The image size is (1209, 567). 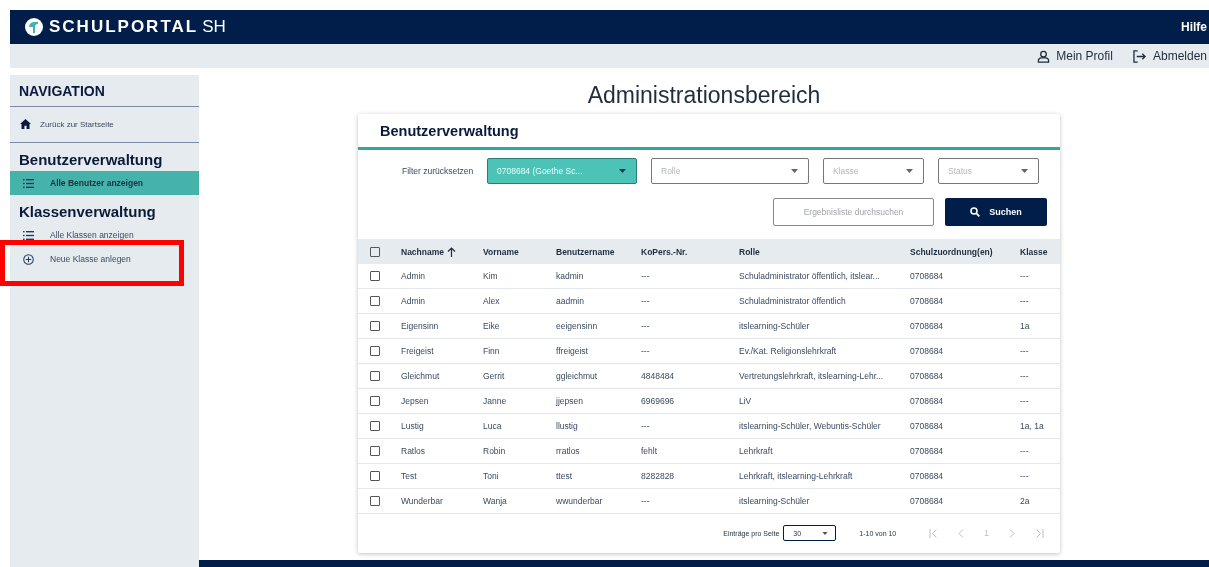 I want to click on search-icon, so click(x=975, y=212).